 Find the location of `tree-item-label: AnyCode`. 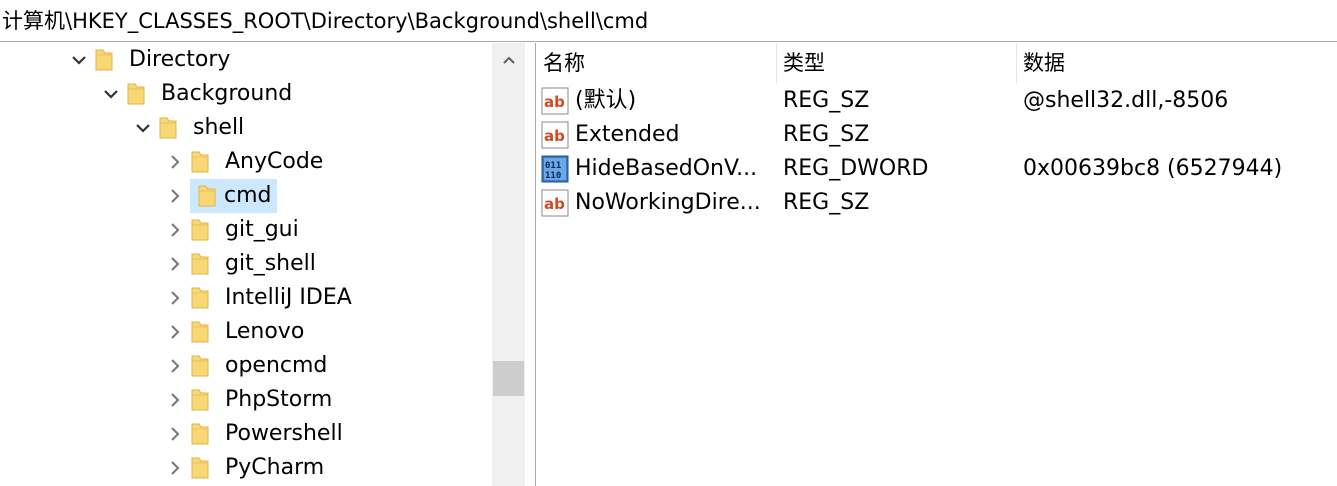

tree-item-label: AnyCode is located at coordinates (274, 161).